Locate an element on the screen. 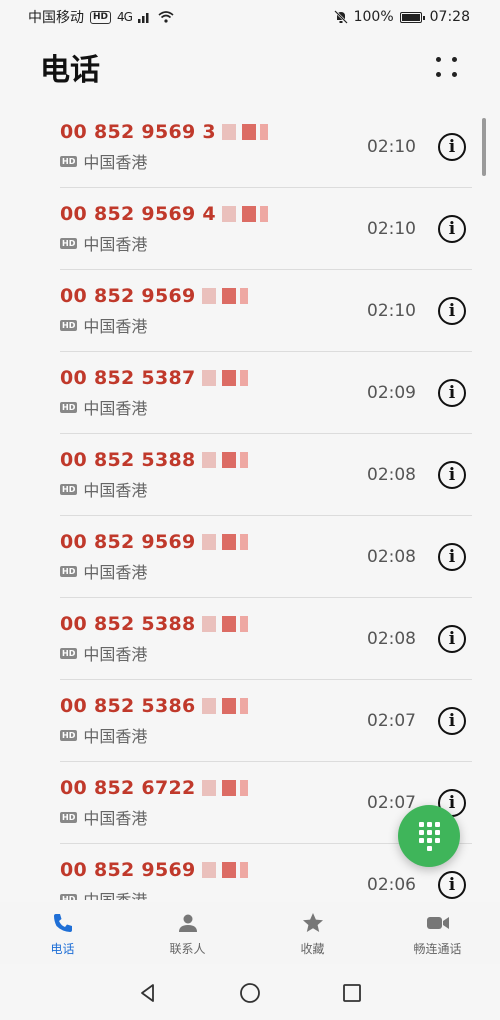 The image size is (500, 1020). bottom-tab-bar: 电话 联系人 收藏 畅连通话 is located at coordinates (250, 933).